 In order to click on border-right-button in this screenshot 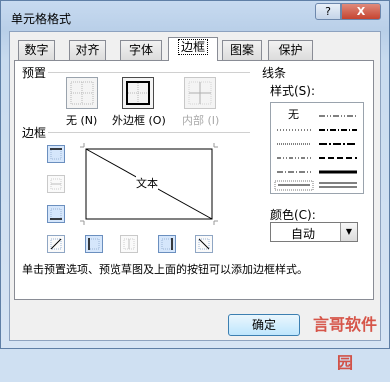, I will do `click(167, 244)`.